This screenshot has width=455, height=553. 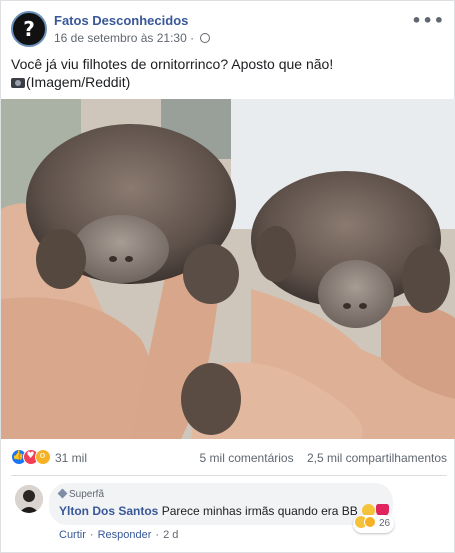 What do you see at coordinates (18, 83) in the screenshot?
I see `camera-icon` at bounding box center [18, 83].